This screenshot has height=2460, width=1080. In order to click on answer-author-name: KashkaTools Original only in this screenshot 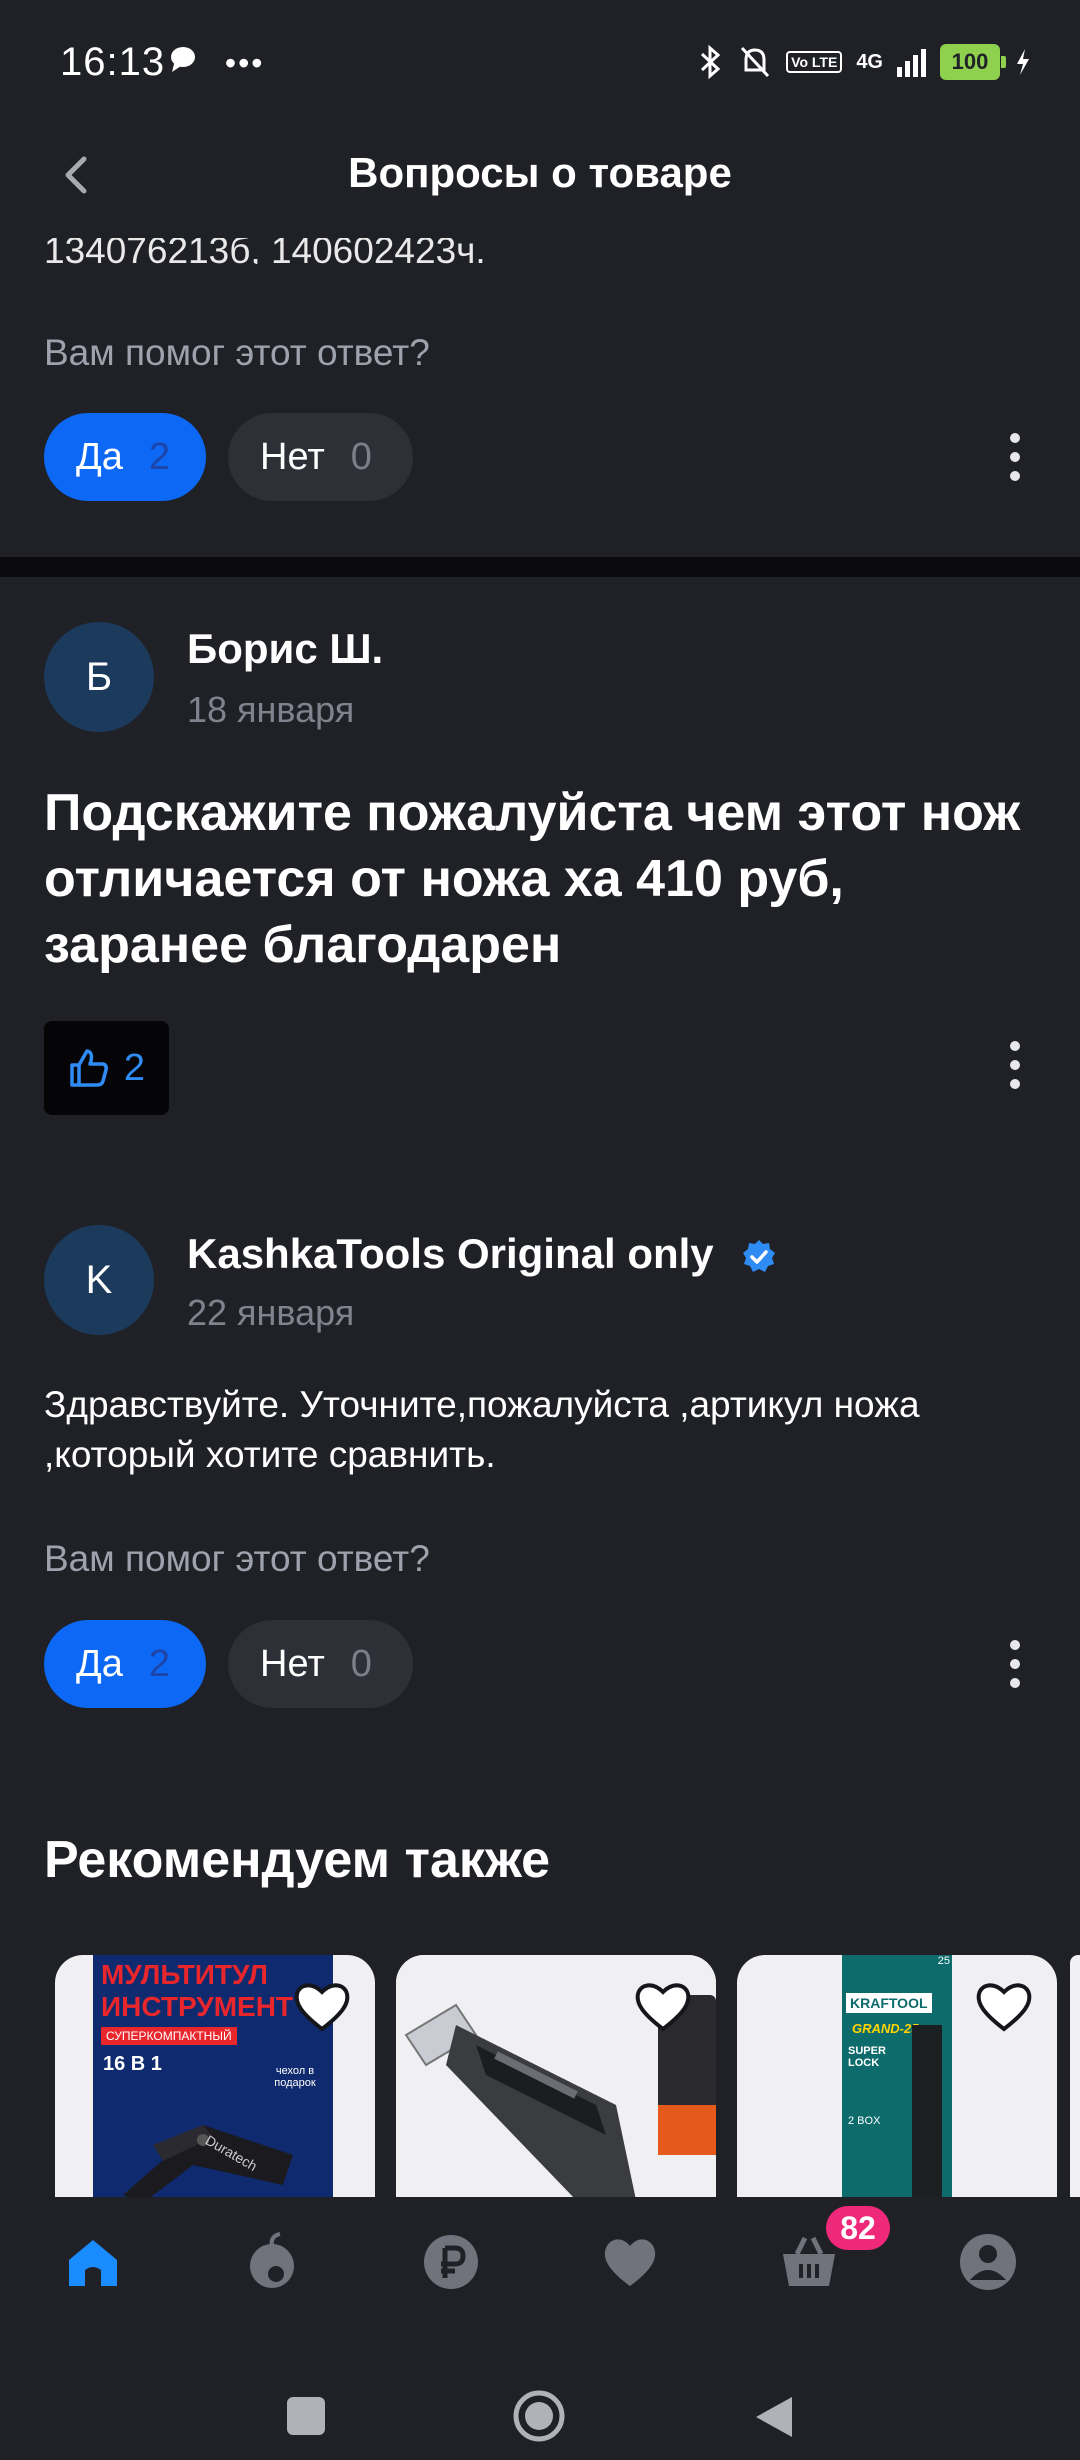, I will do `click(482, 1254)`.